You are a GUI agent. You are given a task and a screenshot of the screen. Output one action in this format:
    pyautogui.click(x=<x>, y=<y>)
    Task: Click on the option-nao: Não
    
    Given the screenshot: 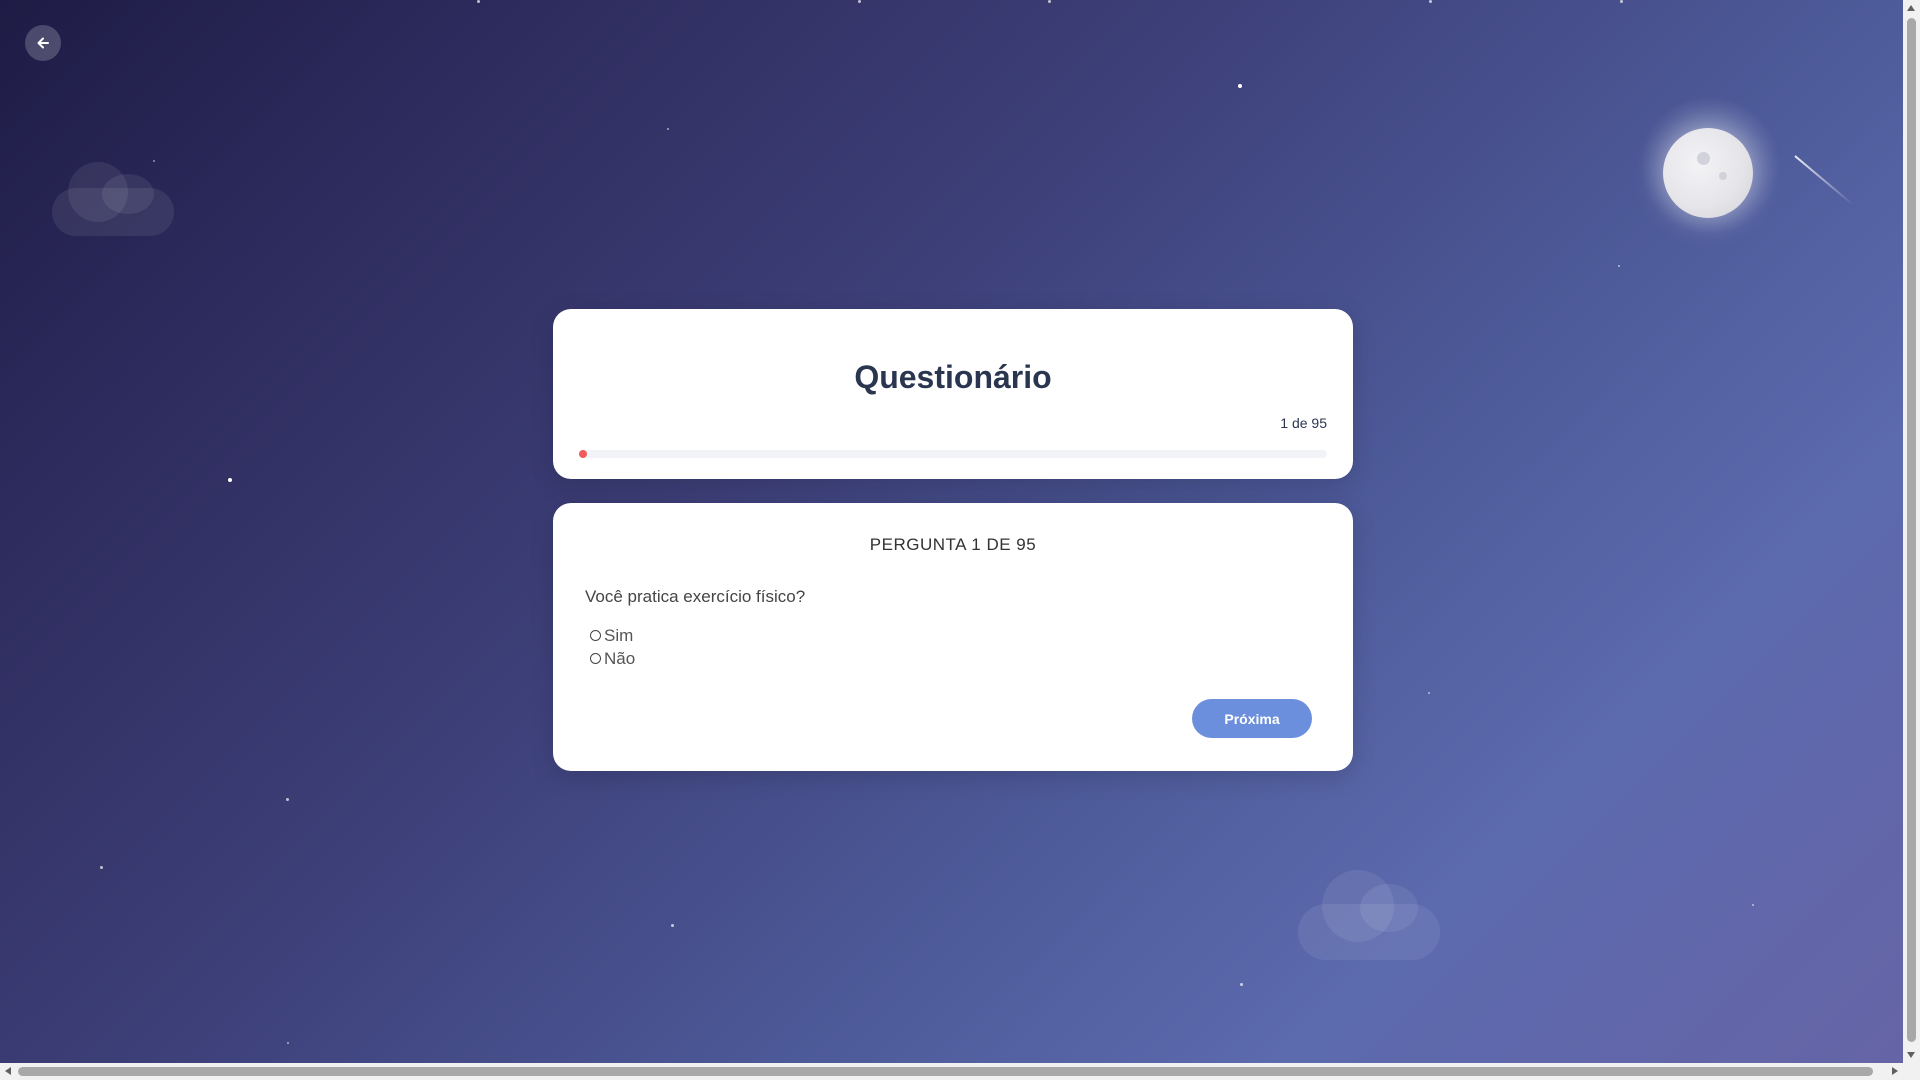 What is the action you would take?
    pyautogui.click(x=612, y=658)
    